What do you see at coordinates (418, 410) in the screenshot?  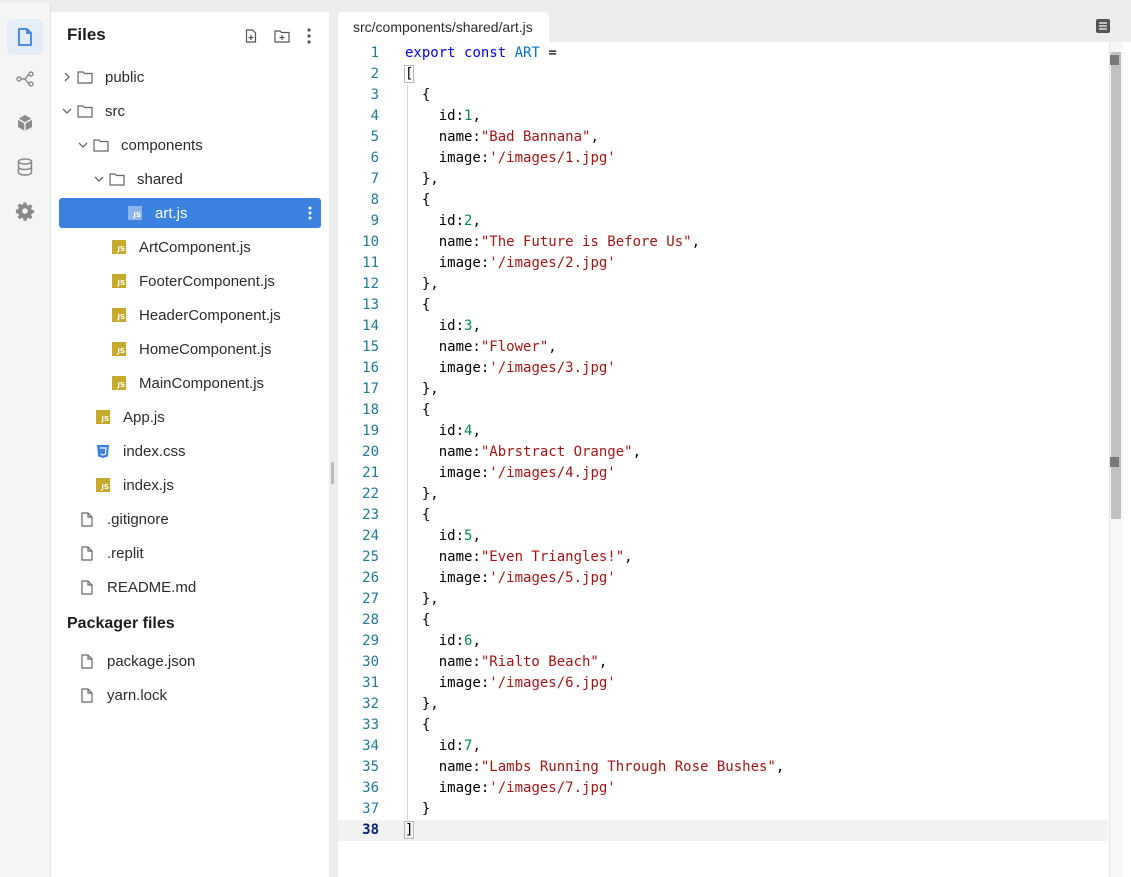 I see `code-text: {` at bounding box center [418, 410].